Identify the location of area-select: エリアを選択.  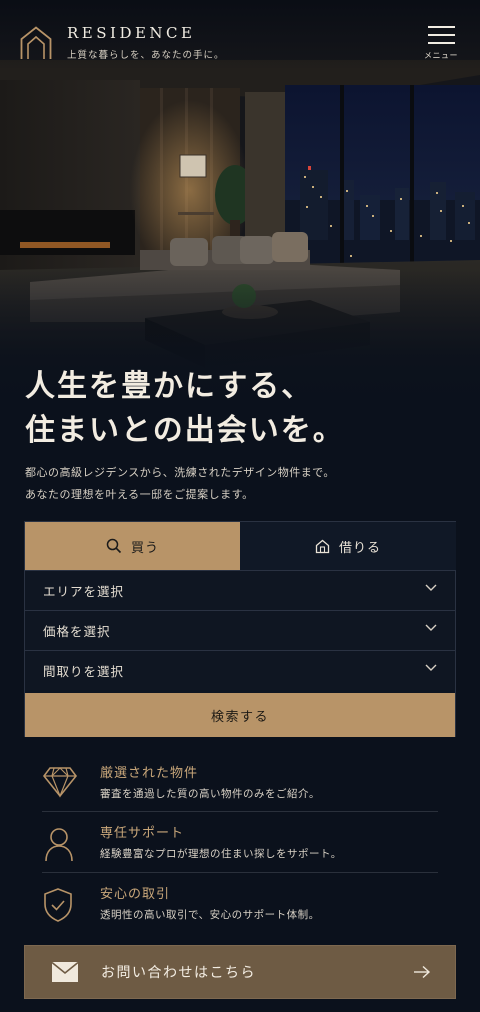
(240, 590).